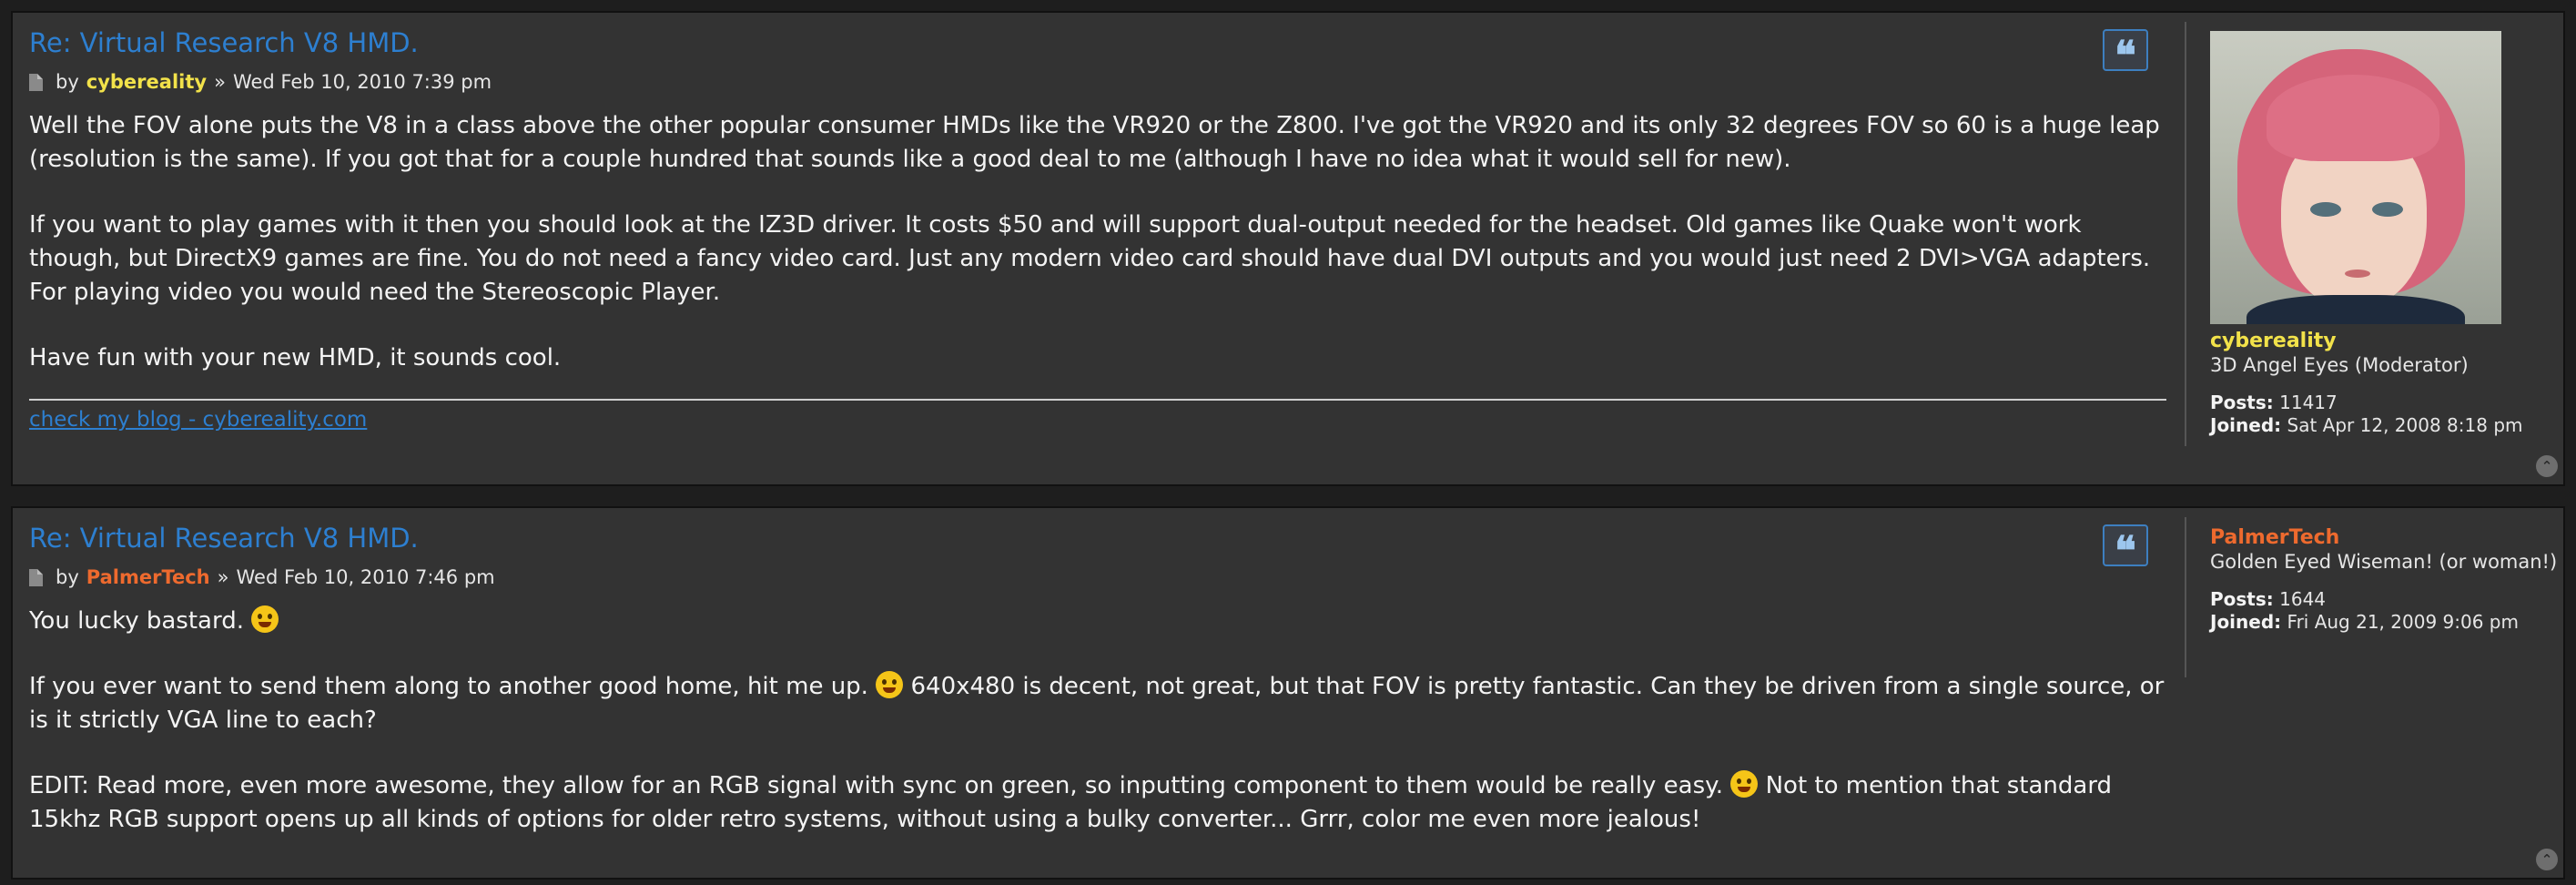 Image resolution: width=2576 pixels, height=885 pixels. What do you see at coordinates (1097, 577) in the screenshot?
I see `post-byline: by PalmerTech » Wed Feb 10, 2010 7:46 pm` at bounding box center [1097, 577].